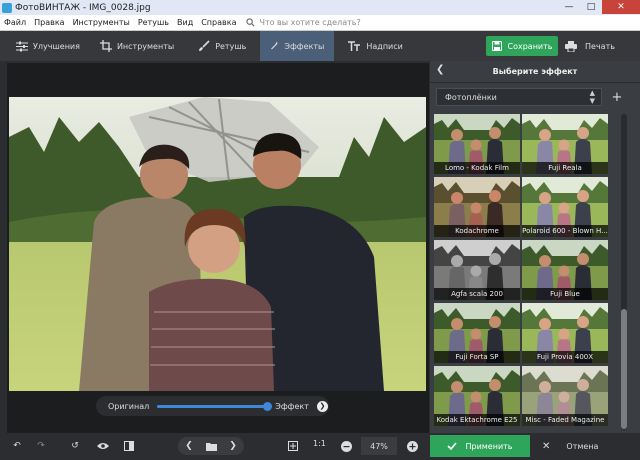 The height and width of the screenshot is (460, 640). What do you see at coordinates (565, 270) in the screenshot?
I see `effect-thumbnail: Fuji Blue` at bounding box center [565, 270].